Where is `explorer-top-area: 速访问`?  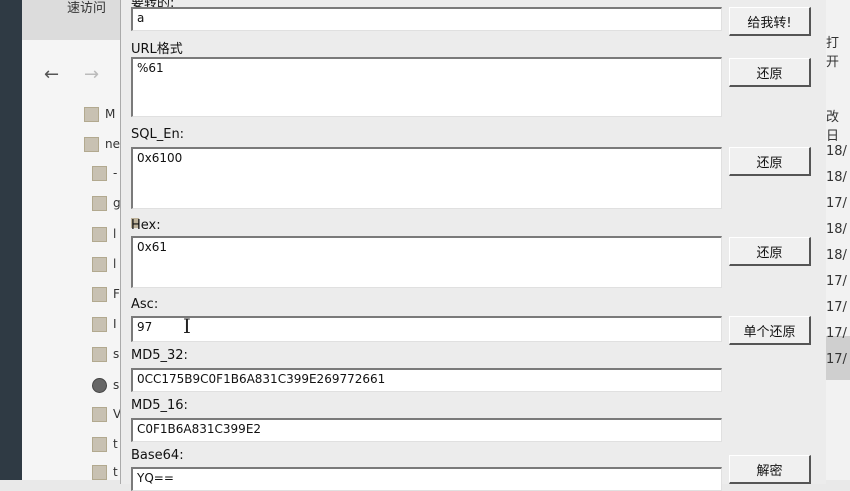 explorer-top-area: 速访问 is located at coordinates (72, 20).